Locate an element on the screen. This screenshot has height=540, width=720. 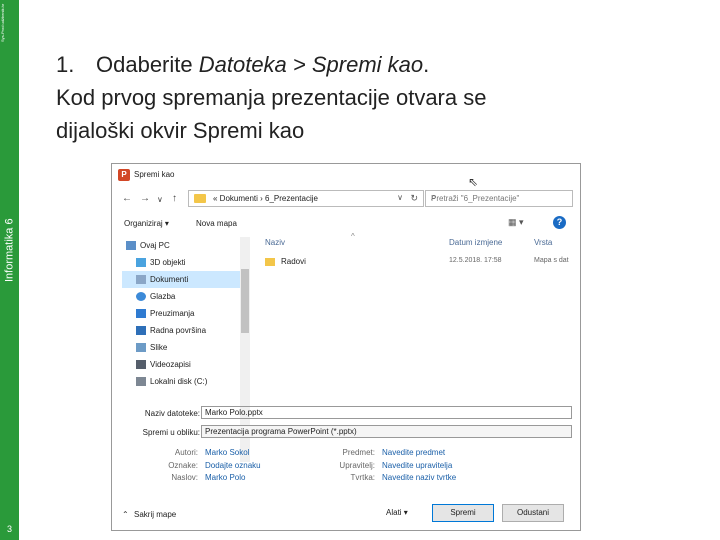
sidebar-subject-label: Informatika 6 is located at coordinates (9, 250).